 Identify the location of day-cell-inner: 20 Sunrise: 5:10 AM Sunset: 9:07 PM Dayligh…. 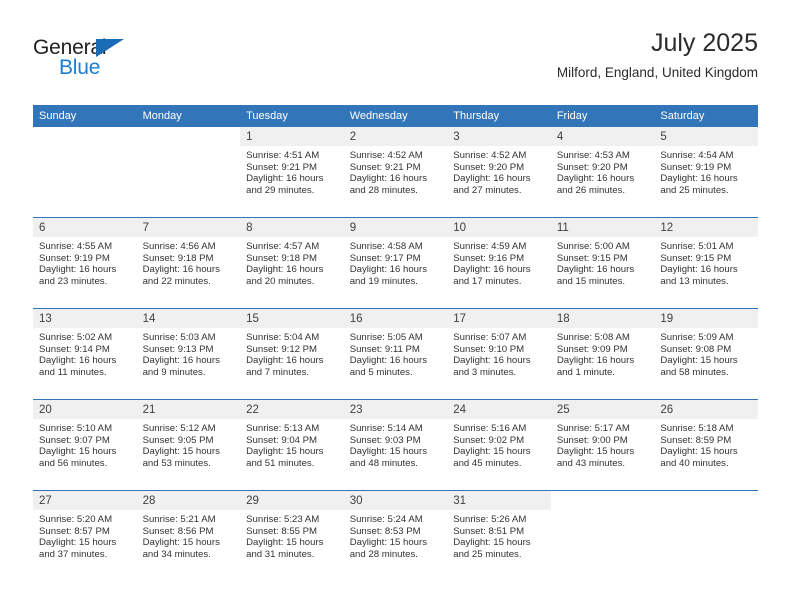
(85, 445).